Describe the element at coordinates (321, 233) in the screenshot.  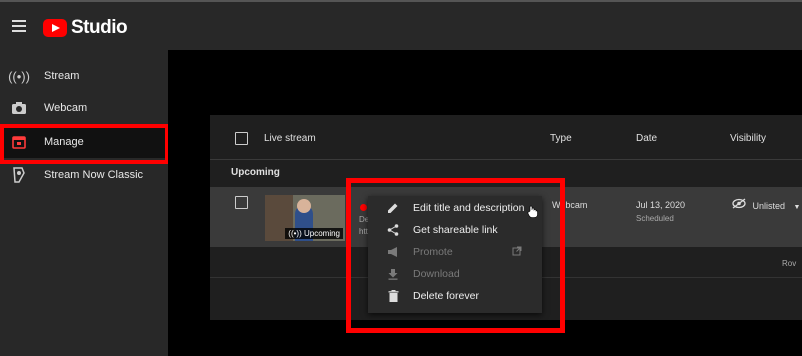
I see `upcoming-badge-label: Upcoming` at that location.